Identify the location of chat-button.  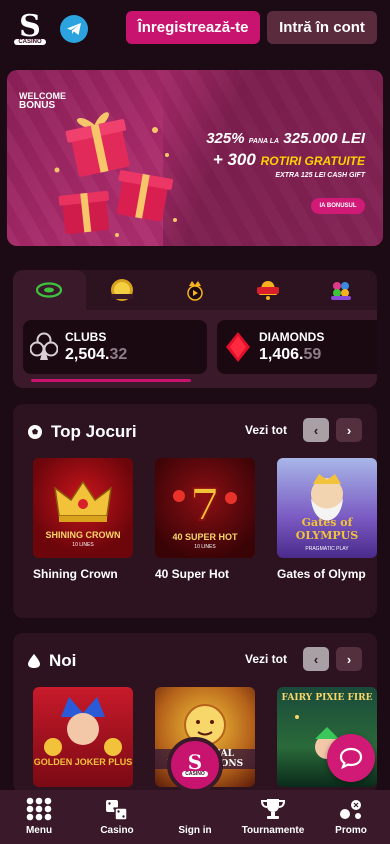
(351, 758).